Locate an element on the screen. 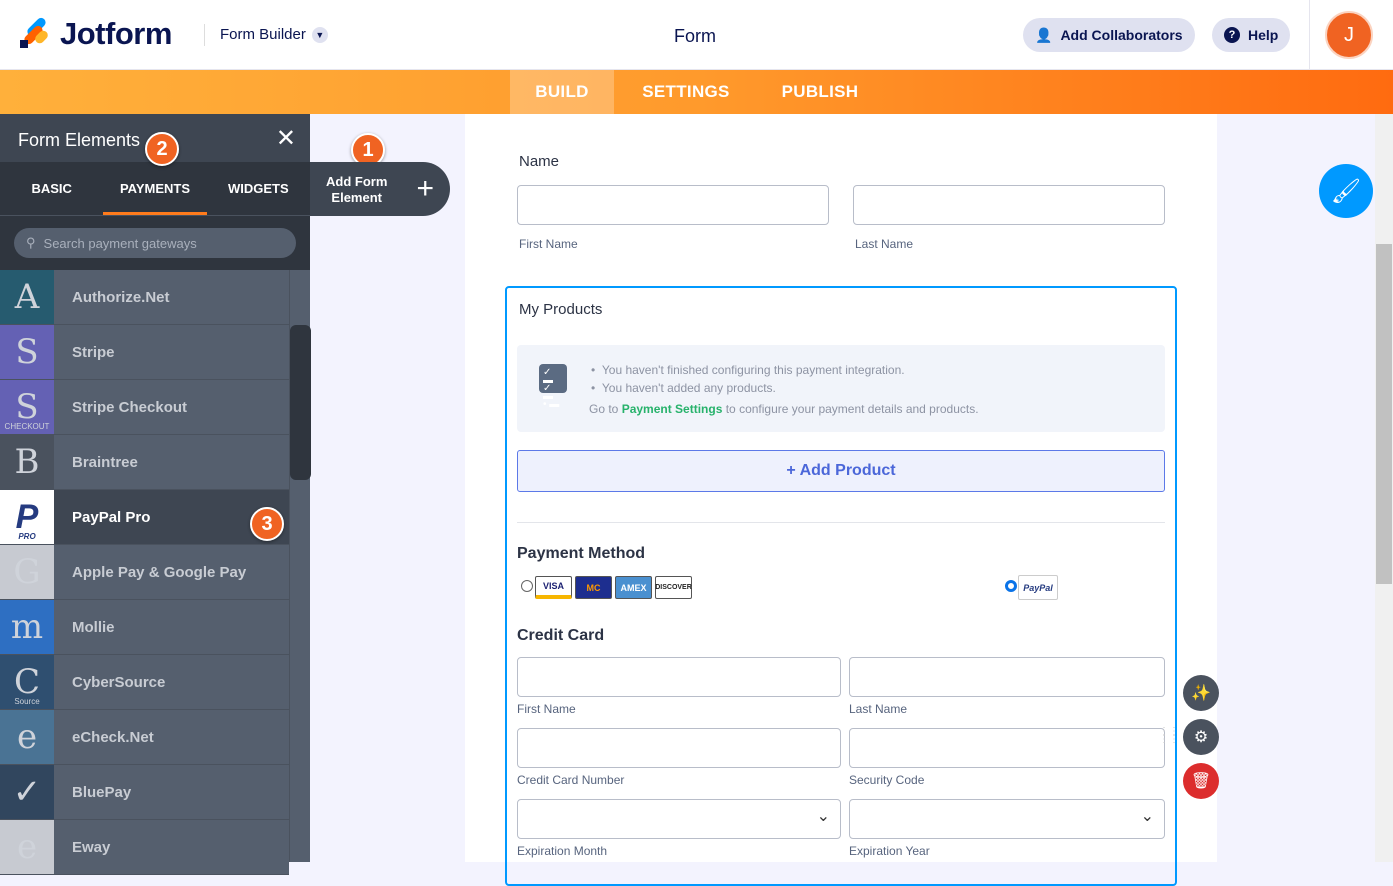 This screenshot has width=1393, height=886. gateway-label: Stripe is located at coordinates (93, 352).